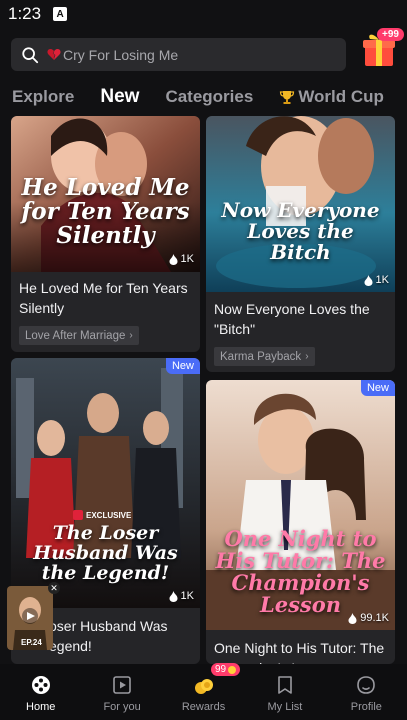 The width and height of the screenshot is (407, 720). Describe the element at coordinates (105, 212) in the screenshot. I see `cover-title: He Loved Me for Ten Years Silently` at that location.